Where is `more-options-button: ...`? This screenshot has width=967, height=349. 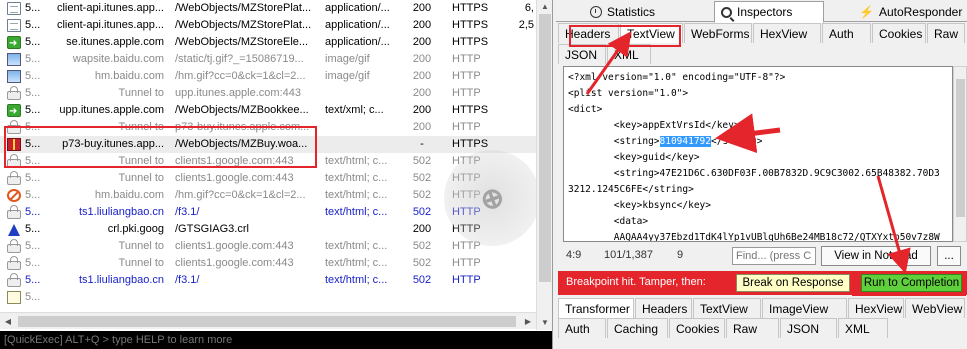
more-options-button: ... is located at coordinates (949, 256).